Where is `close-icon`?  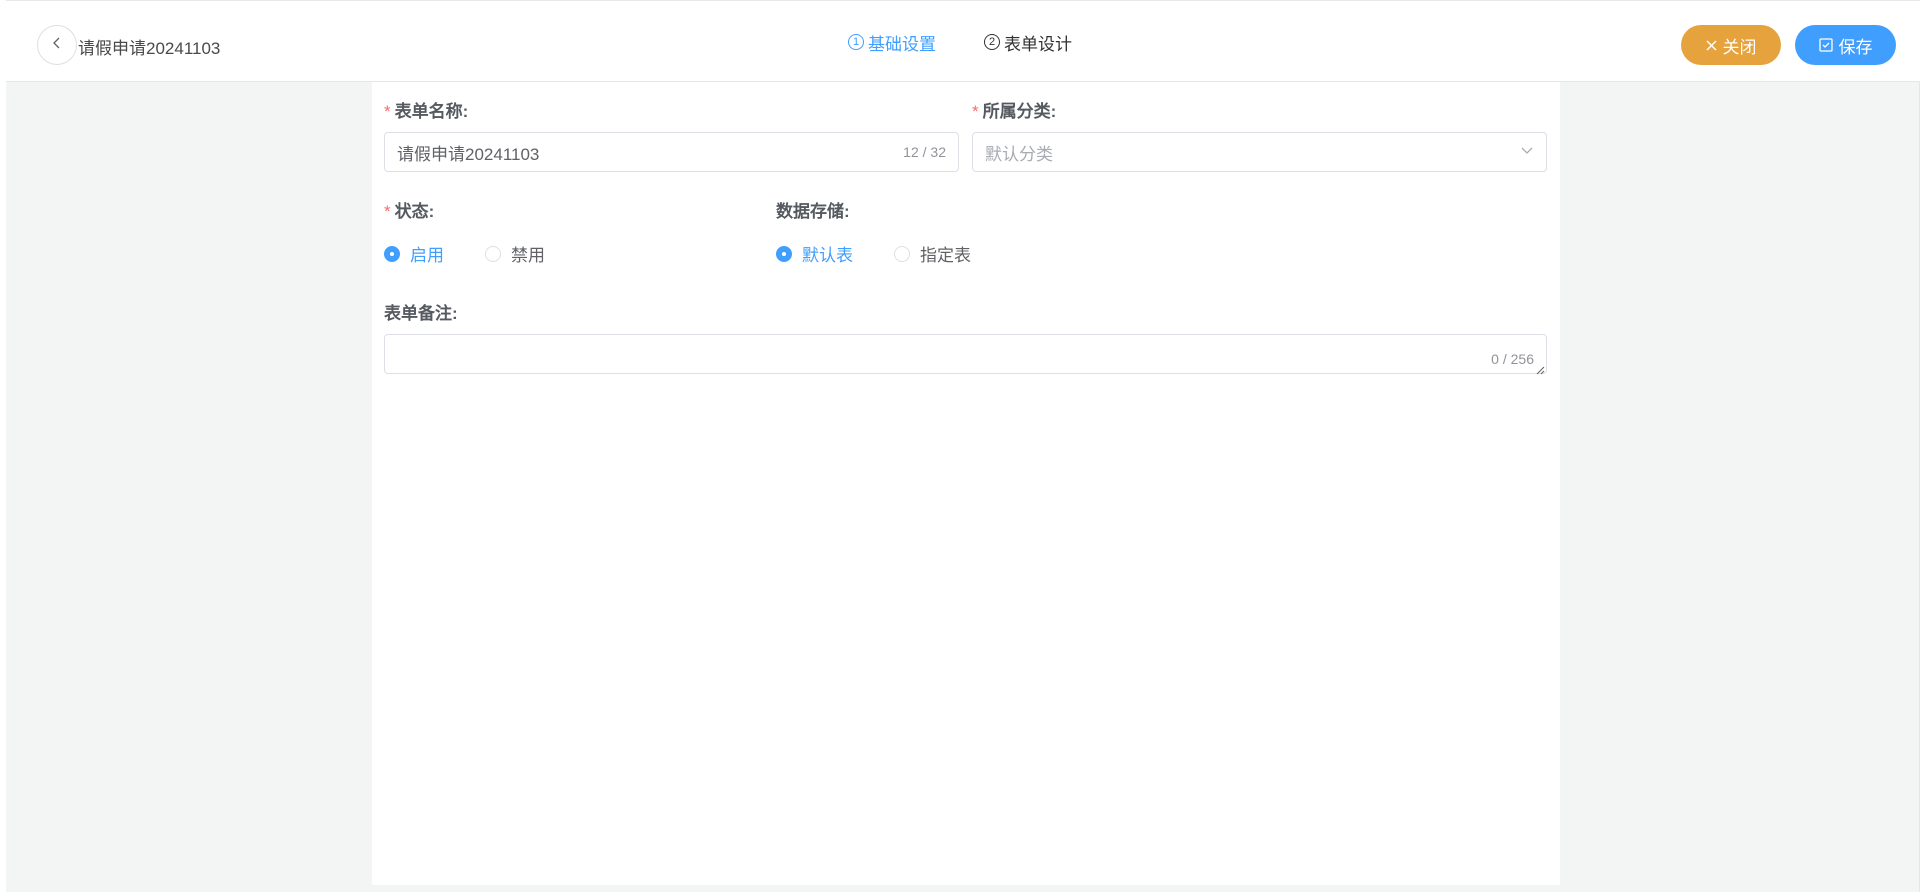
close-icon is located at coordinates (1711, 45).